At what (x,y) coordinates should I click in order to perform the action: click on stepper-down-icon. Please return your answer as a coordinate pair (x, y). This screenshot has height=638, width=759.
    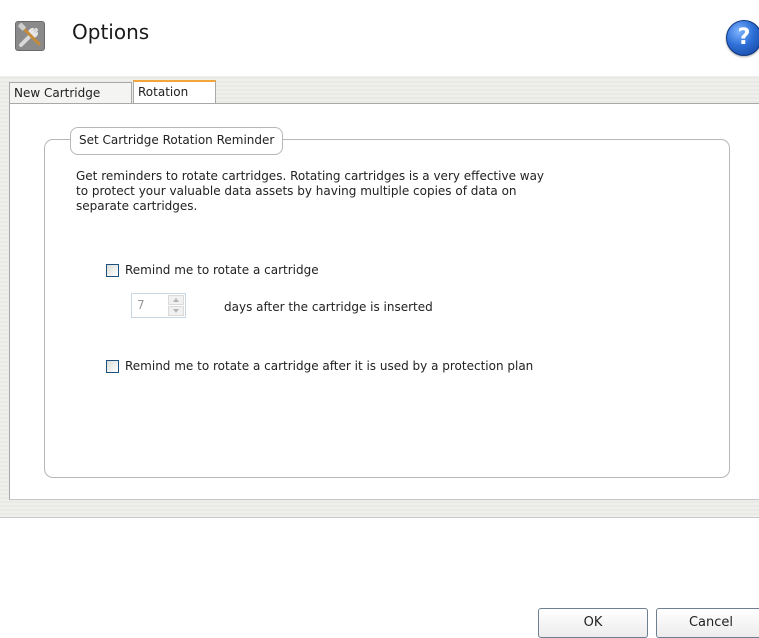
    Looking at the image, I should click on (176, 311).